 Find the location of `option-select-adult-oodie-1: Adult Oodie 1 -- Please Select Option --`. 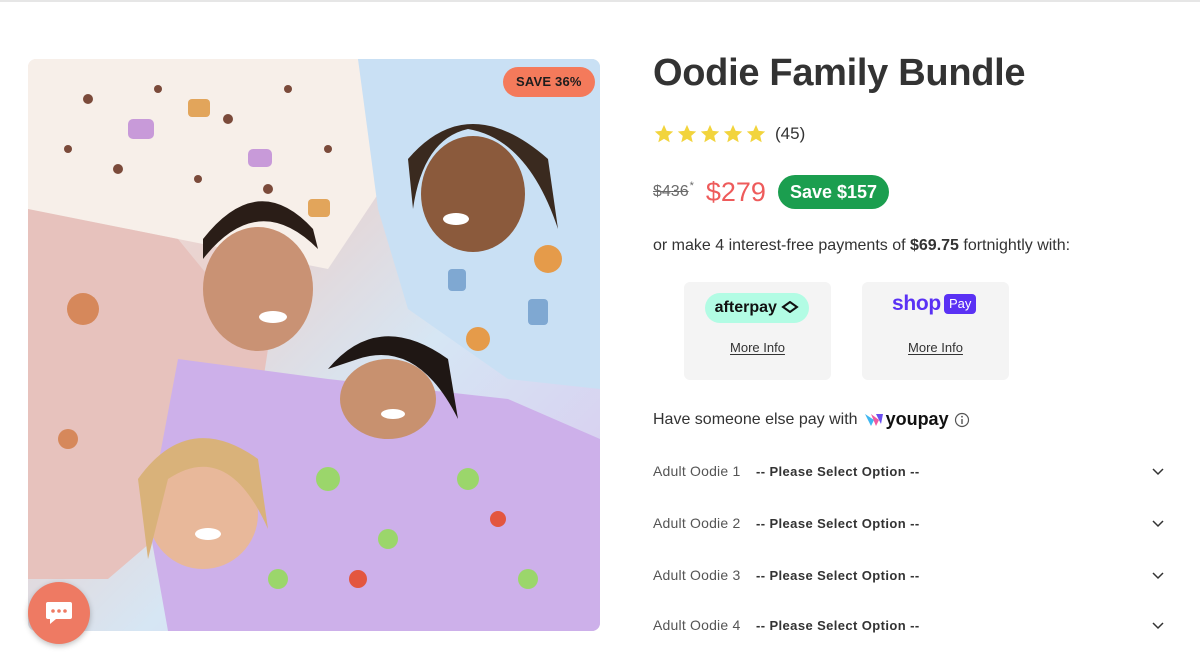

option-select-adult-oodie-1: Adult Oodie 1 -- Please Select Option -- is located at coordinates (909, 471).